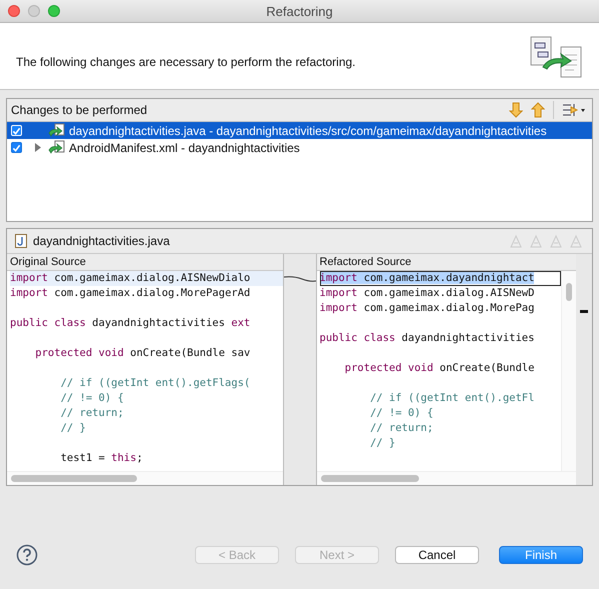 Image resolution: width=599 pixels, height=589 pixels. What do you see at coordinates (21, 241) in the screenshot?
I see `java-file-icon` at bounding box center [21, 241].